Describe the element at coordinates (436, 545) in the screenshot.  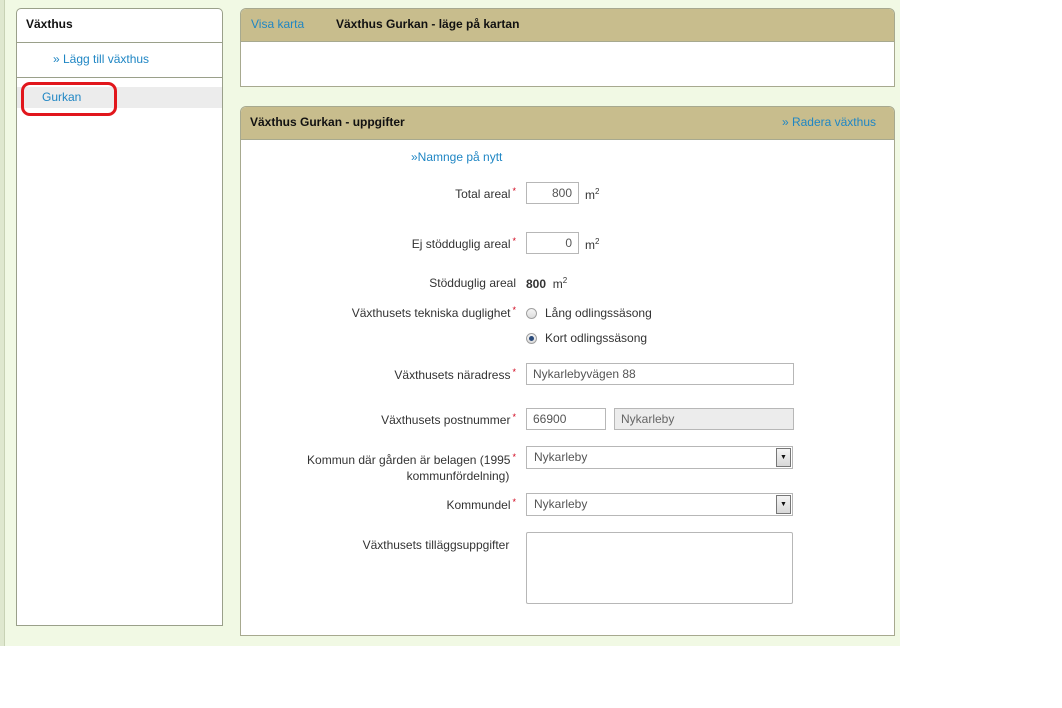
I see `extra-info-label: Växthusets tilläggsuppgifter` at that location.